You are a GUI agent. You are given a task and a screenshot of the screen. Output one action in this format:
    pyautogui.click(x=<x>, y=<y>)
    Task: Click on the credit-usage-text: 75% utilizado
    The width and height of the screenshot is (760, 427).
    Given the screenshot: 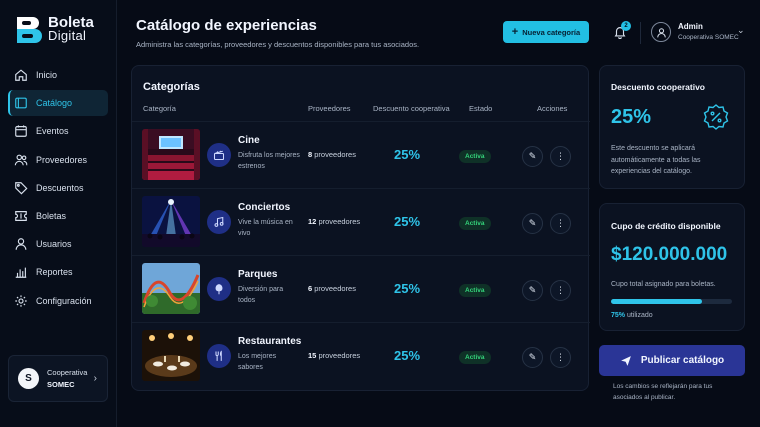 What is the action you would take?
    pyautogui.click(x=632, y=315)
    